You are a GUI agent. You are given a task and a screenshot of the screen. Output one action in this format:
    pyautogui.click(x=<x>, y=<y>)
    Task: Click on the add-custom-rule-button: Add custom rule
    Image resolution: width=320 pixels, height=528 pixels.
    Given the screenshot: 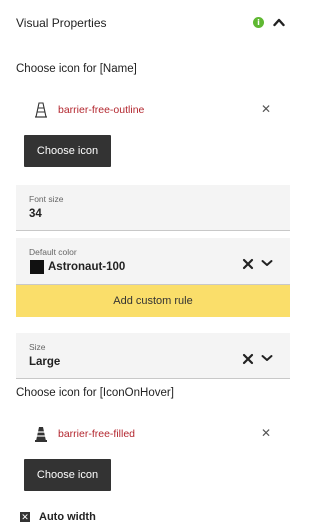 What is the action you would take?
    pyautogui.click(x=153, y=301)
    